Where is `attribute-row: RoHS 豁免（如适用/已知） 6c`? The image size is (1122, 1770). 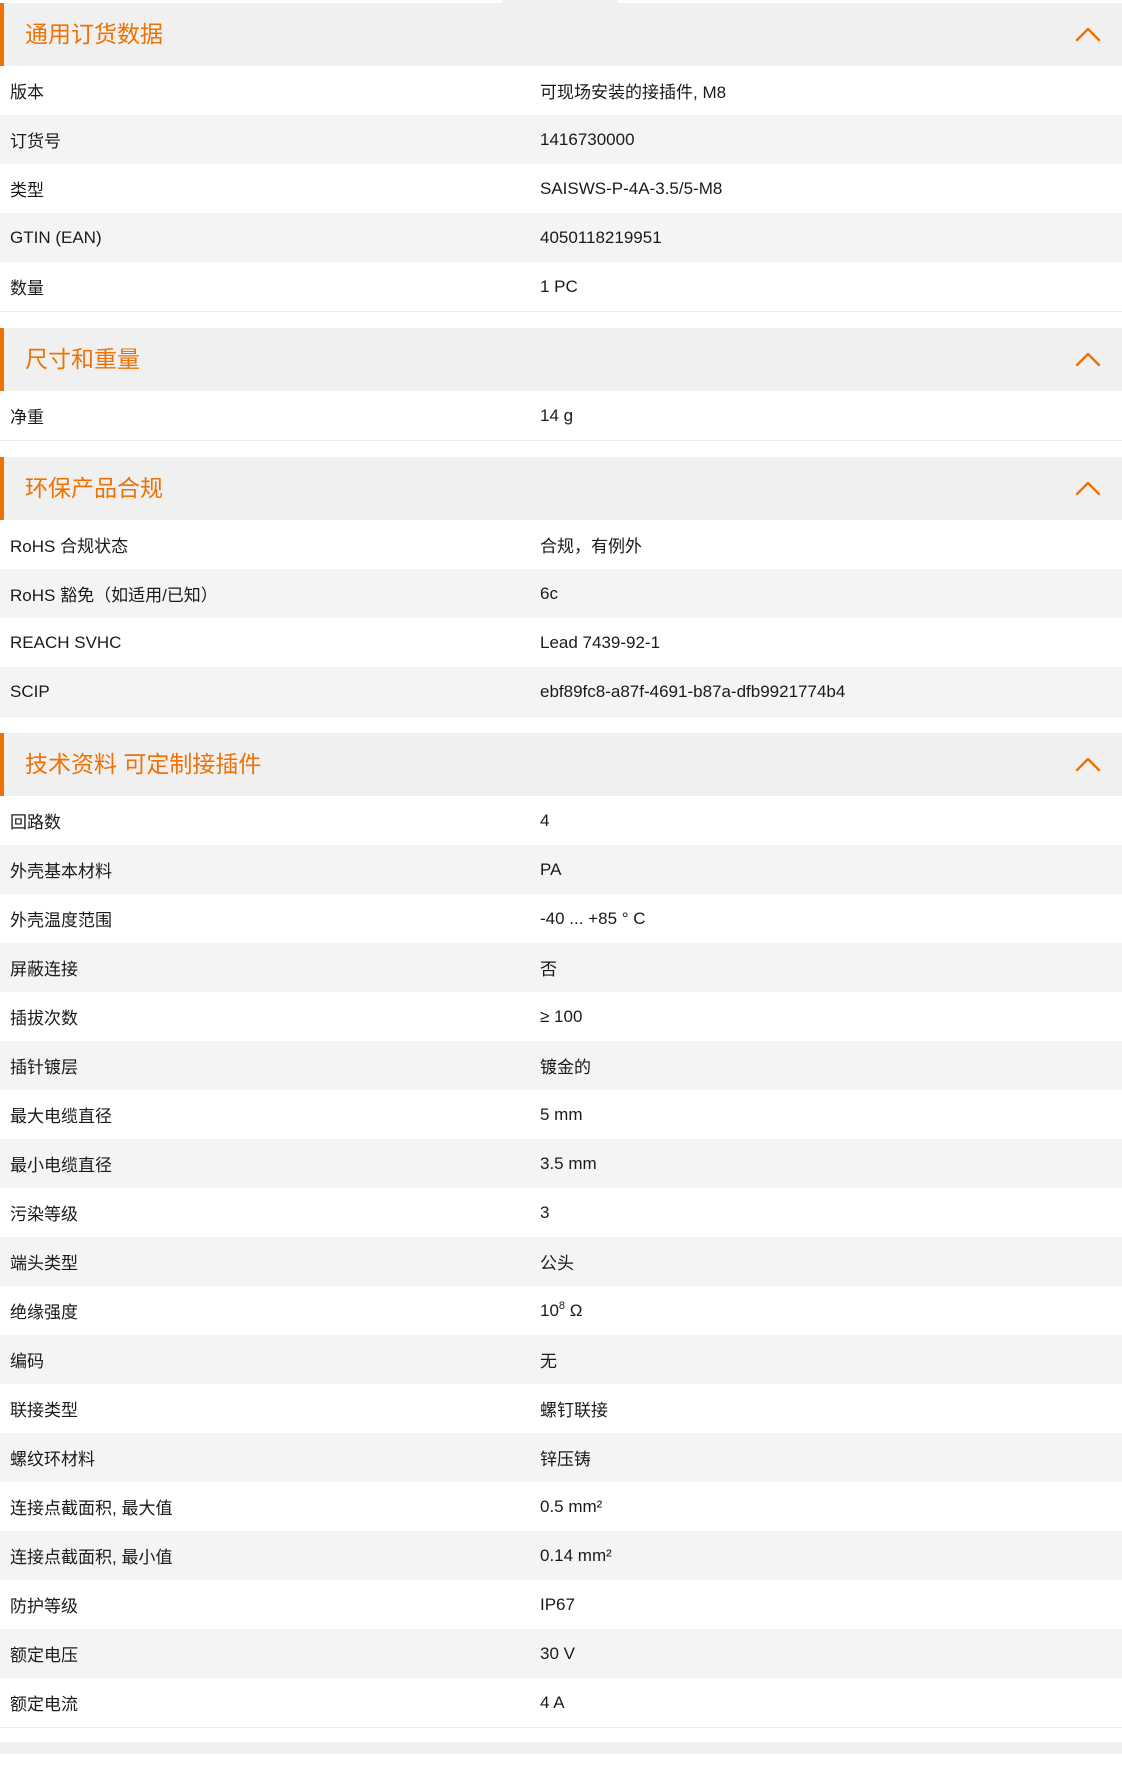
attribute-row: RoHS 豁免（如适用/已知） 6c is located at coordinates (561, 593).